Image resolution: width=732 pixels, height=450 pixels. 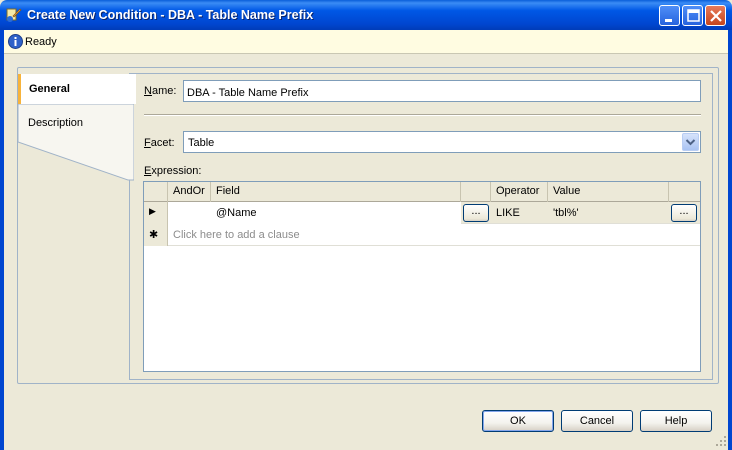 I want to click on status-text: Ready, so click(x=41, y=42).